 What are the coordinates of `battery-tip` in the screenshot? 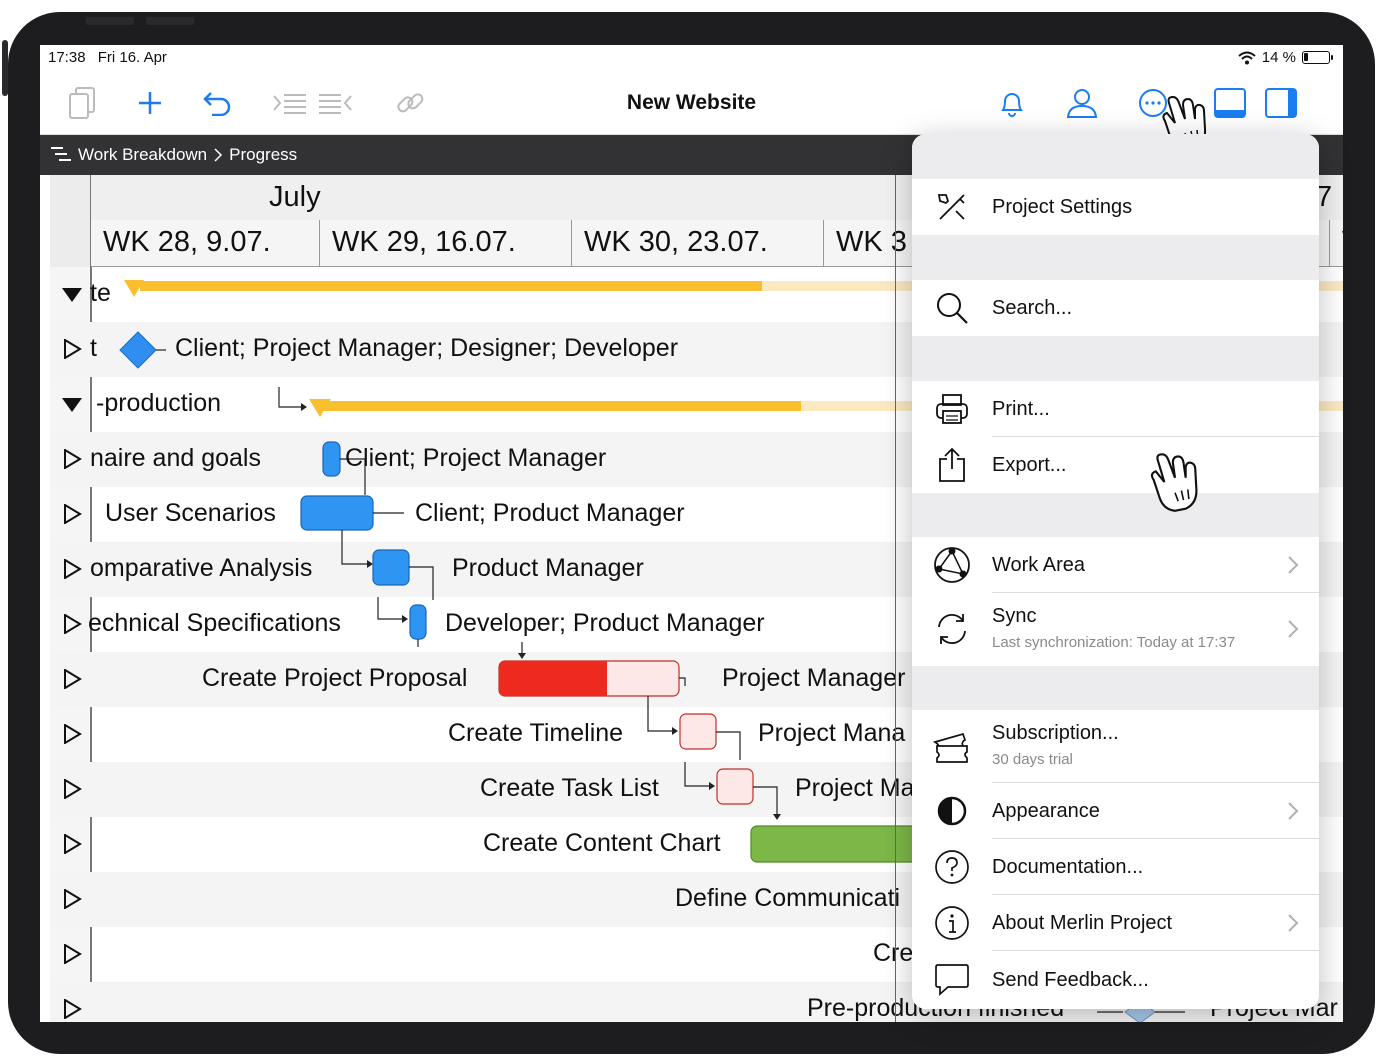 It's located at (1332, 57).